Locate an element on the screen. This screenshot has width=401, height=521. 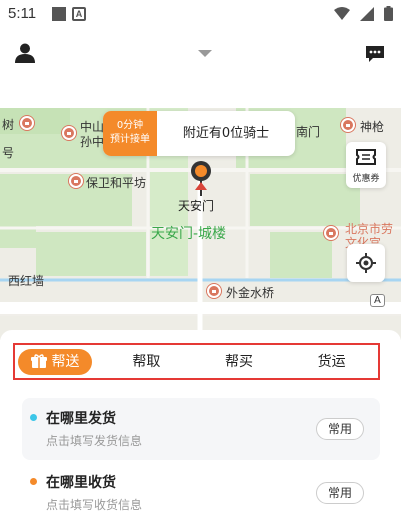
sender-address-card: 在哪里发货 点击填写发货信息 常用 is located at coordinates (201, 429).